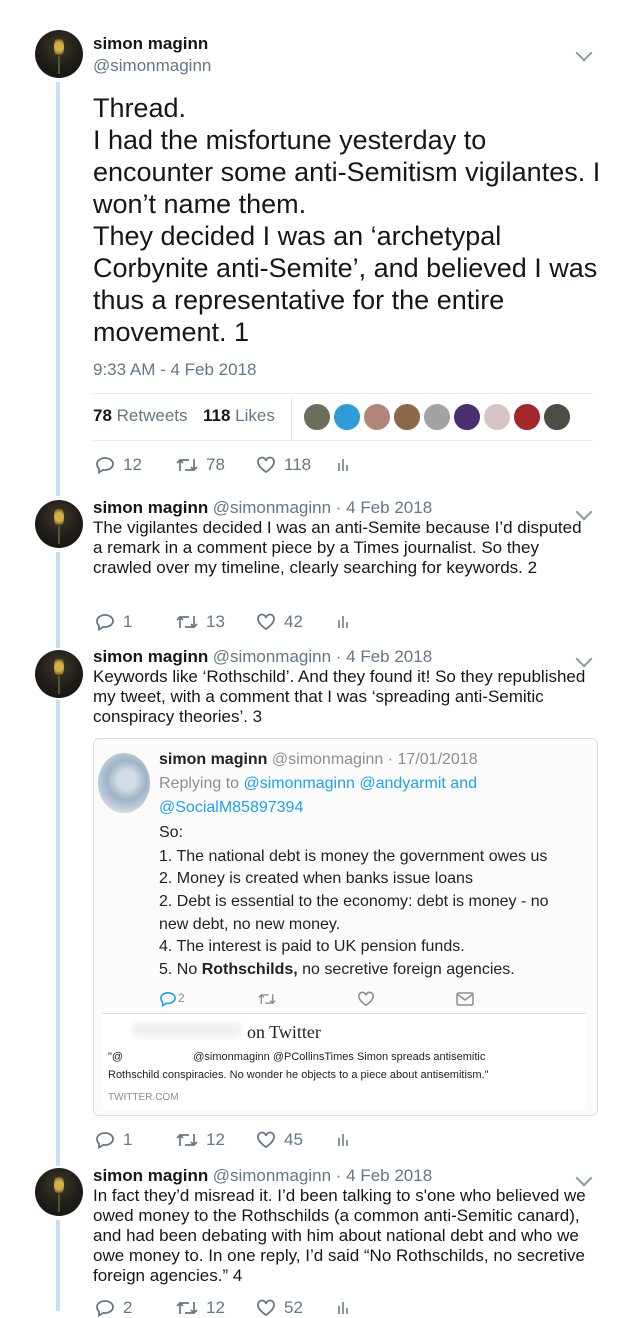  I want to click on card-domain: TWITTER.COM, so click(143, 1097).